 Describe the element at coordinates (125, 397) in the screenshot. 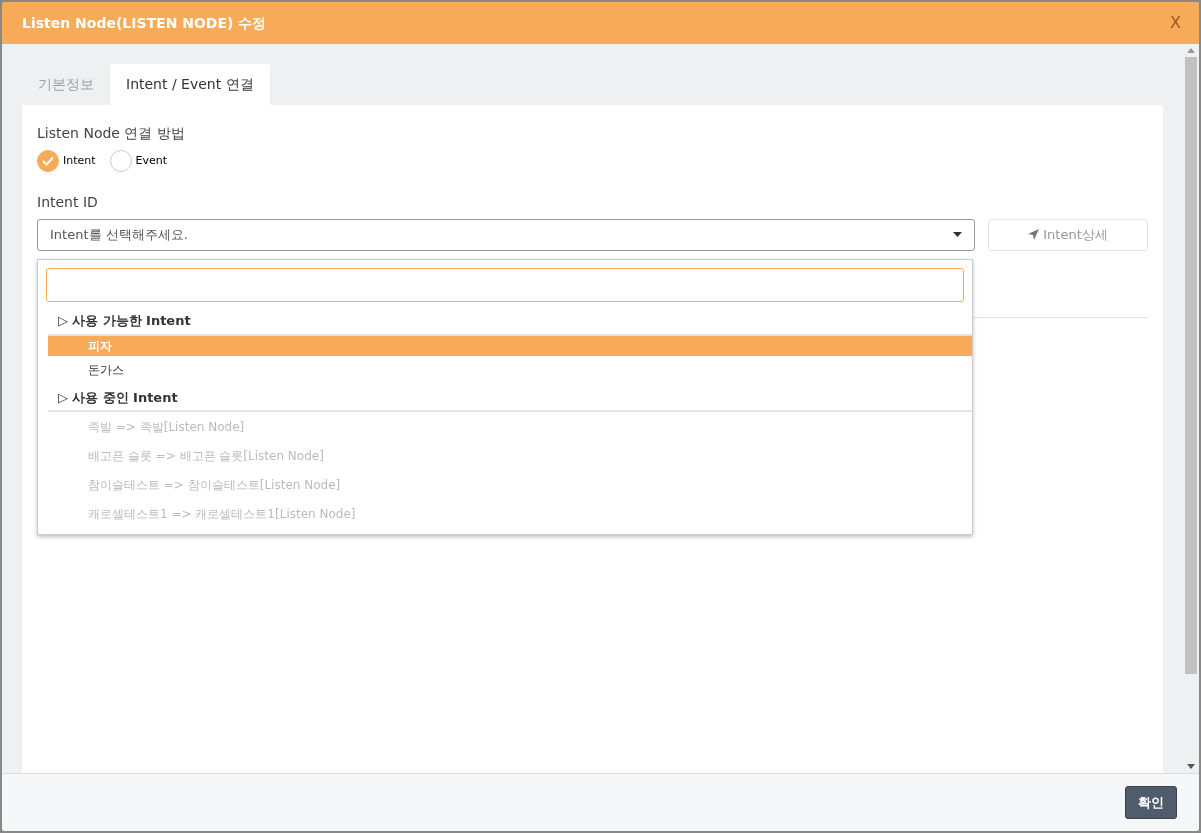

I see `group-header: 사용 중인 Intent` at that location.